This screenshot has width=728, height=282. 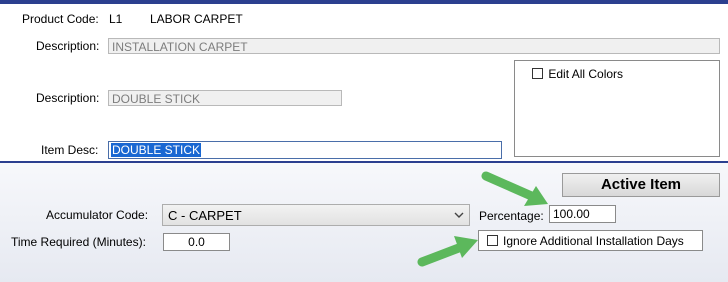 I want to click on accumulator-code-value: C - CARPET, so click(x=205, y=215).